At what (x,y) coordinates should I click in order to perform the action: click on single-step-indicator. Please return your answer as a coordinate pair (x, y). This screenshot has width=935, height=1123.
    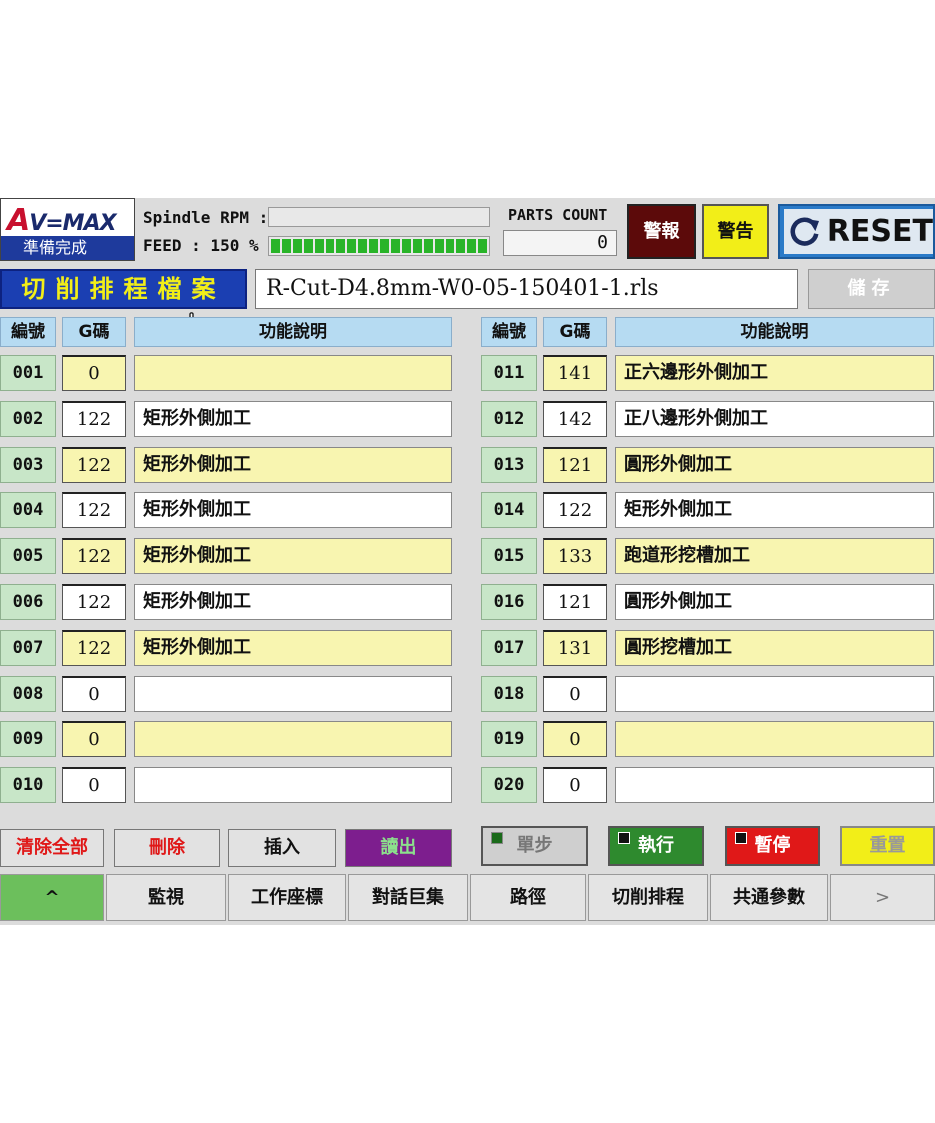
    Looking at the image, I should click on (497, 838).